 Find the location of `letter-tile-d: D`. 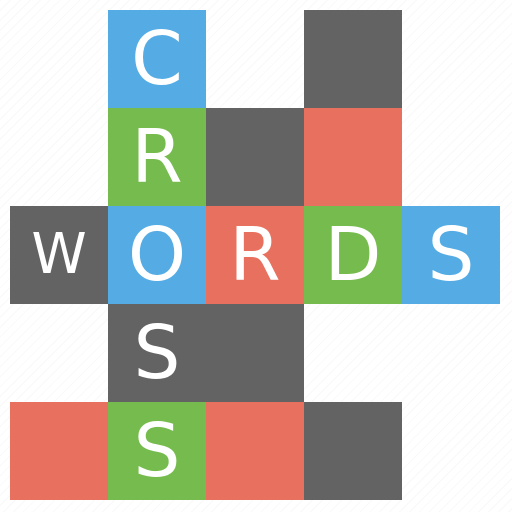

letter-tile-d: D is located at coordinates (353, 255).